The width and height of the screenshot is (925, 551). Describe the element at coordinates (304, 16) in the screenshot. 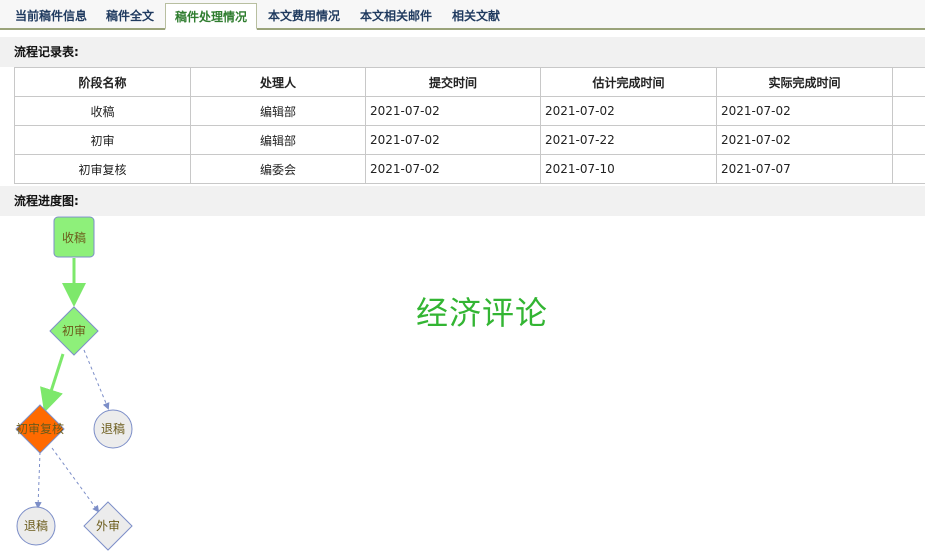

I see `tab-fees: 本文费用情况` at that location.